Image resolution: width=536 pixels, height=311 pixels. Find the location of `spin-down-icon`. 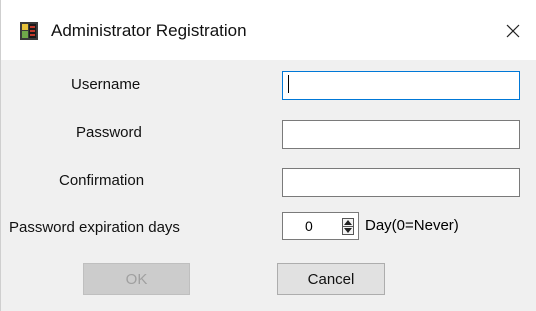

spin-down-icon is located at coordinates (348, 230).